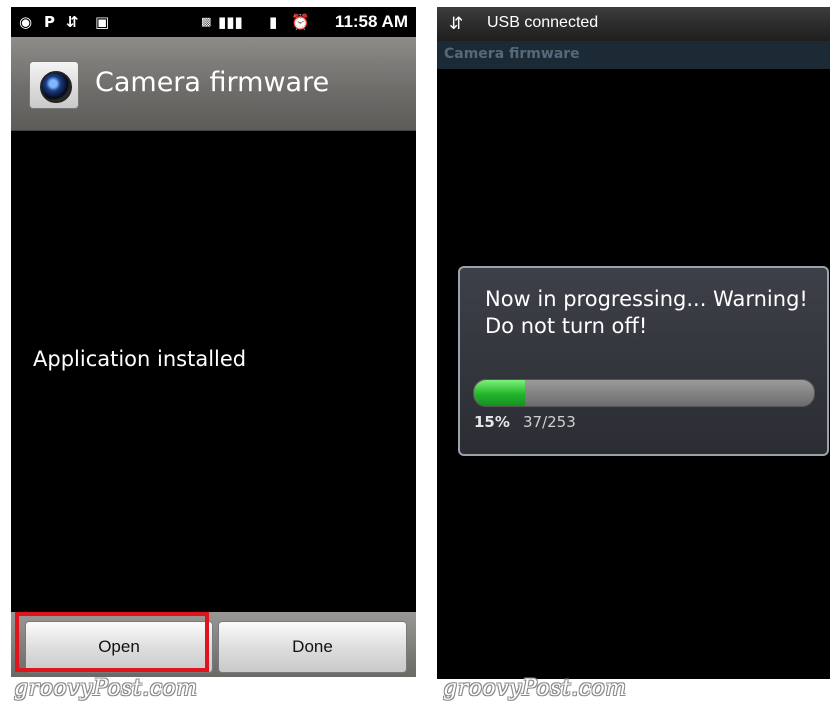  Describe the element at coordinates (312, 647) in the screenshot. I see `done-button: Done` at that location.